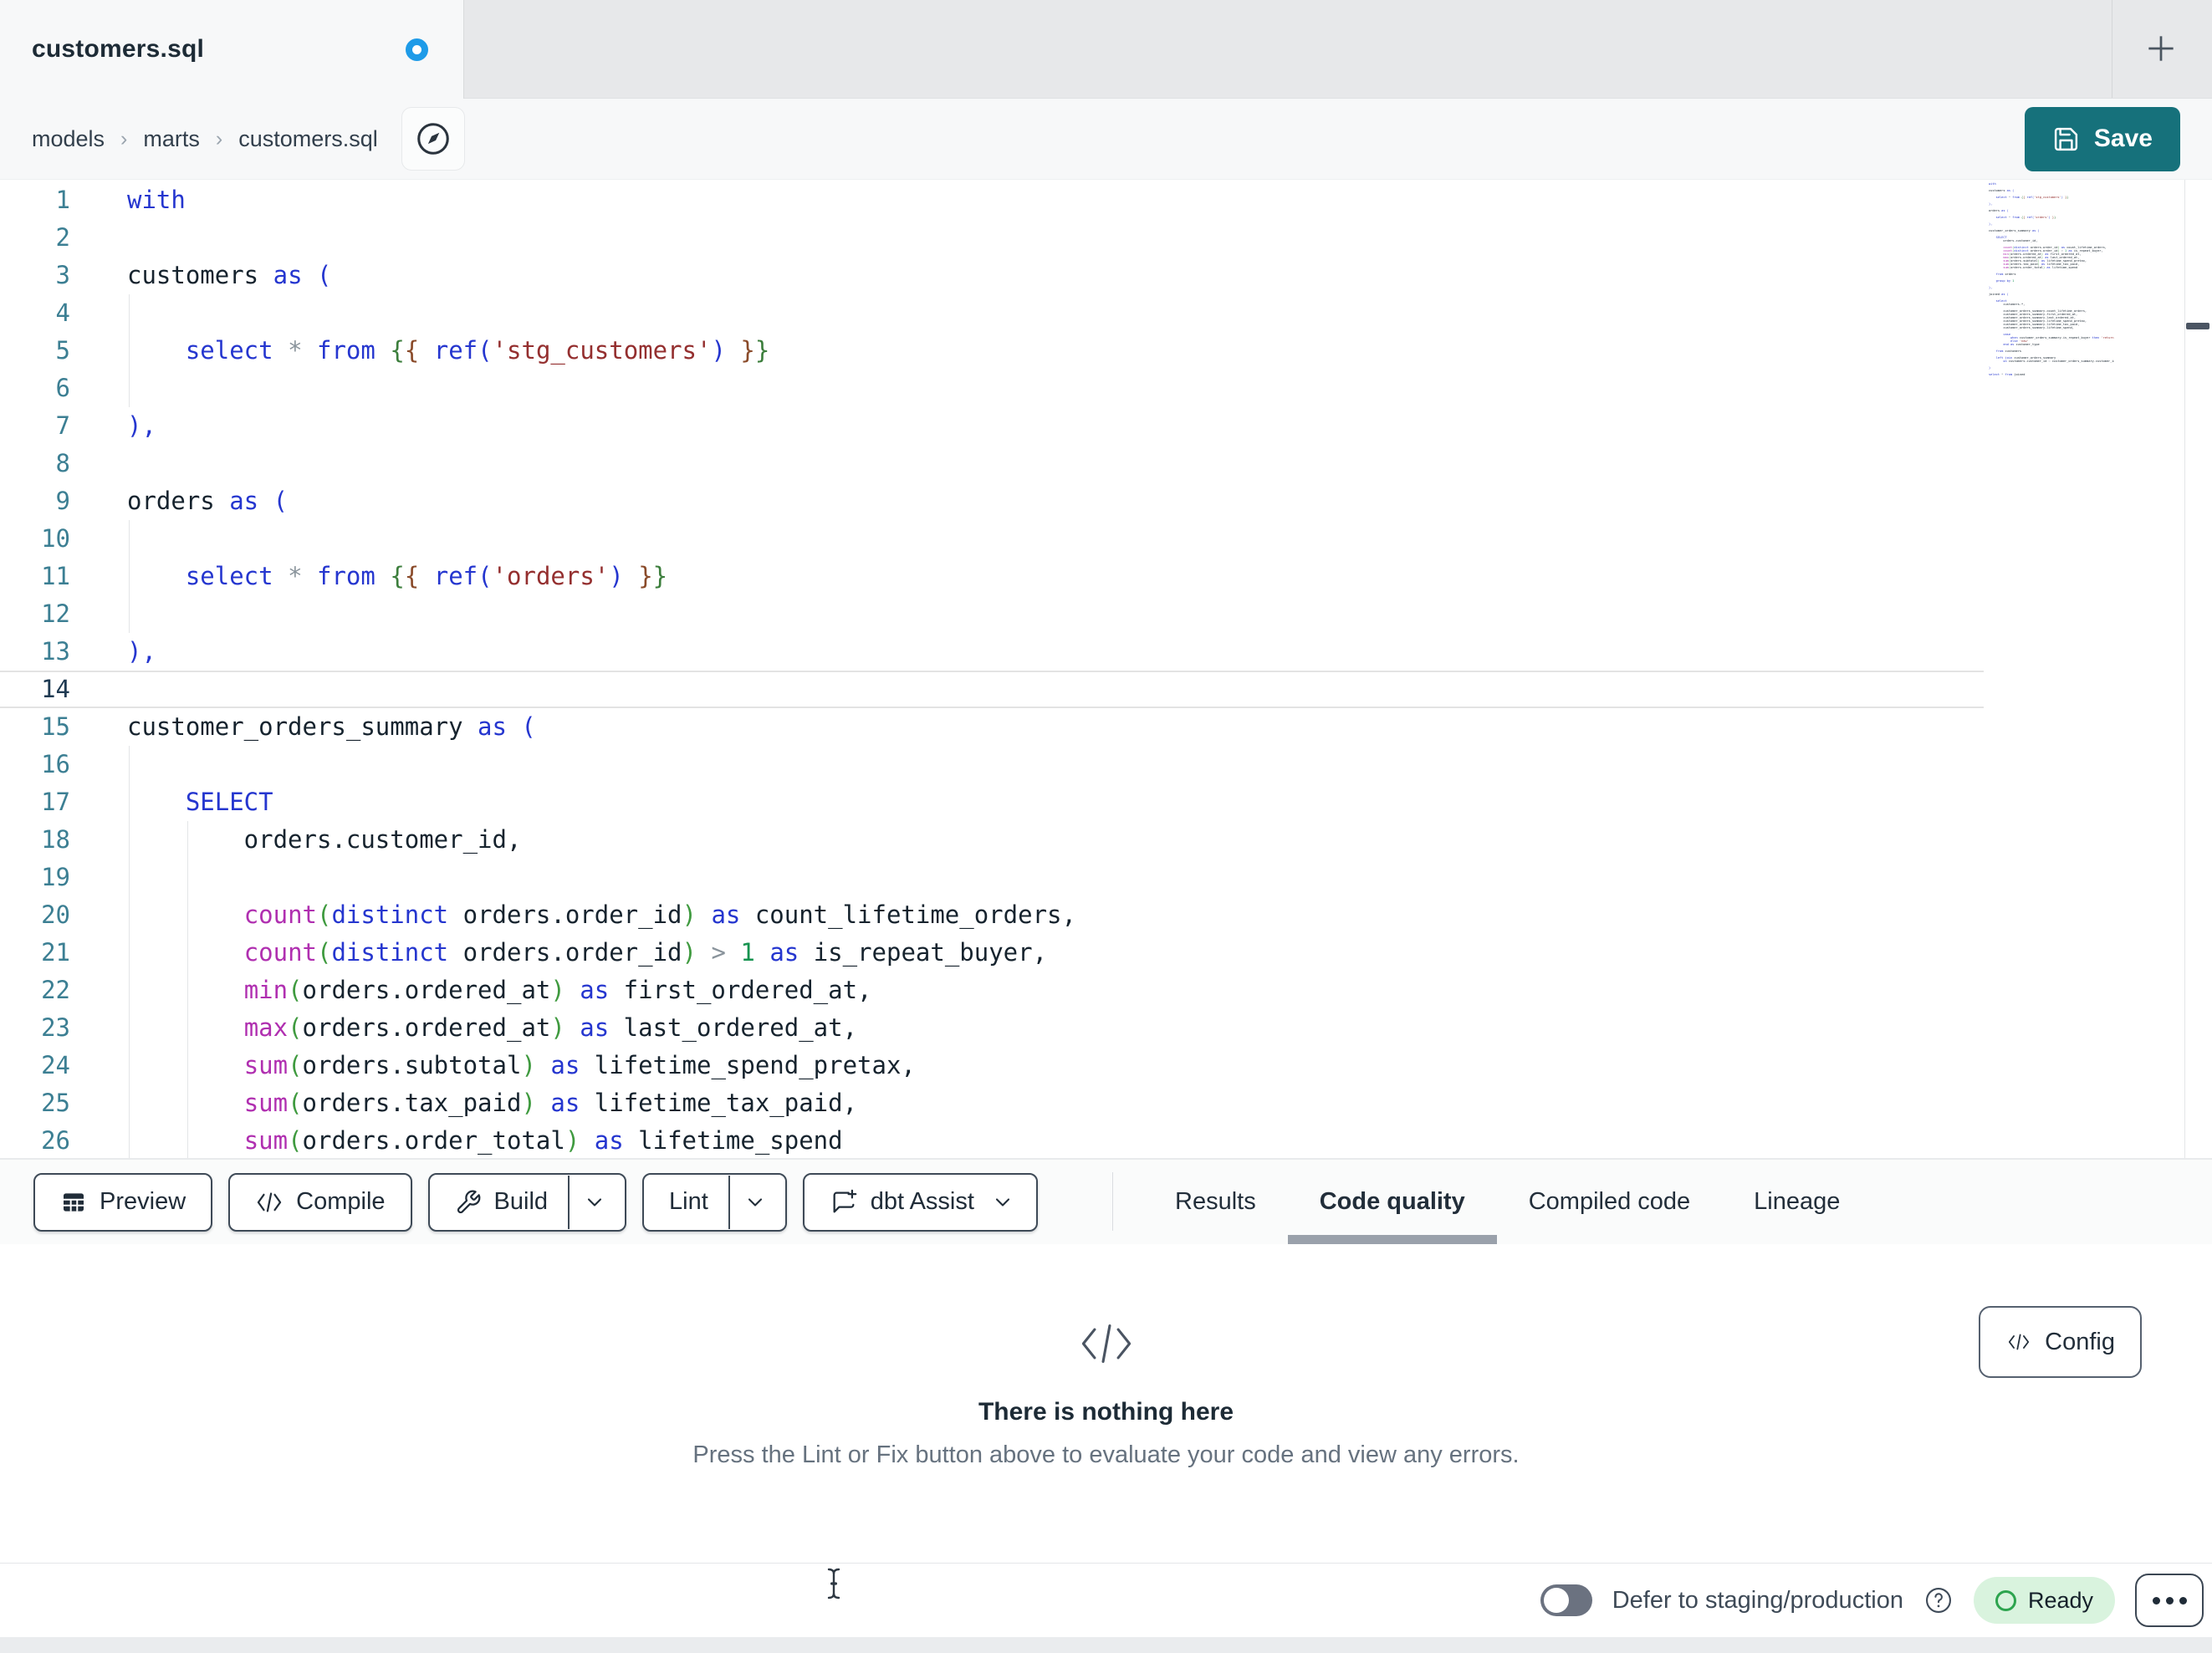 The width and height of the screenshot is (2212, 1653). I want to click on code-line: 3 customers as (, so click(1106, 275).